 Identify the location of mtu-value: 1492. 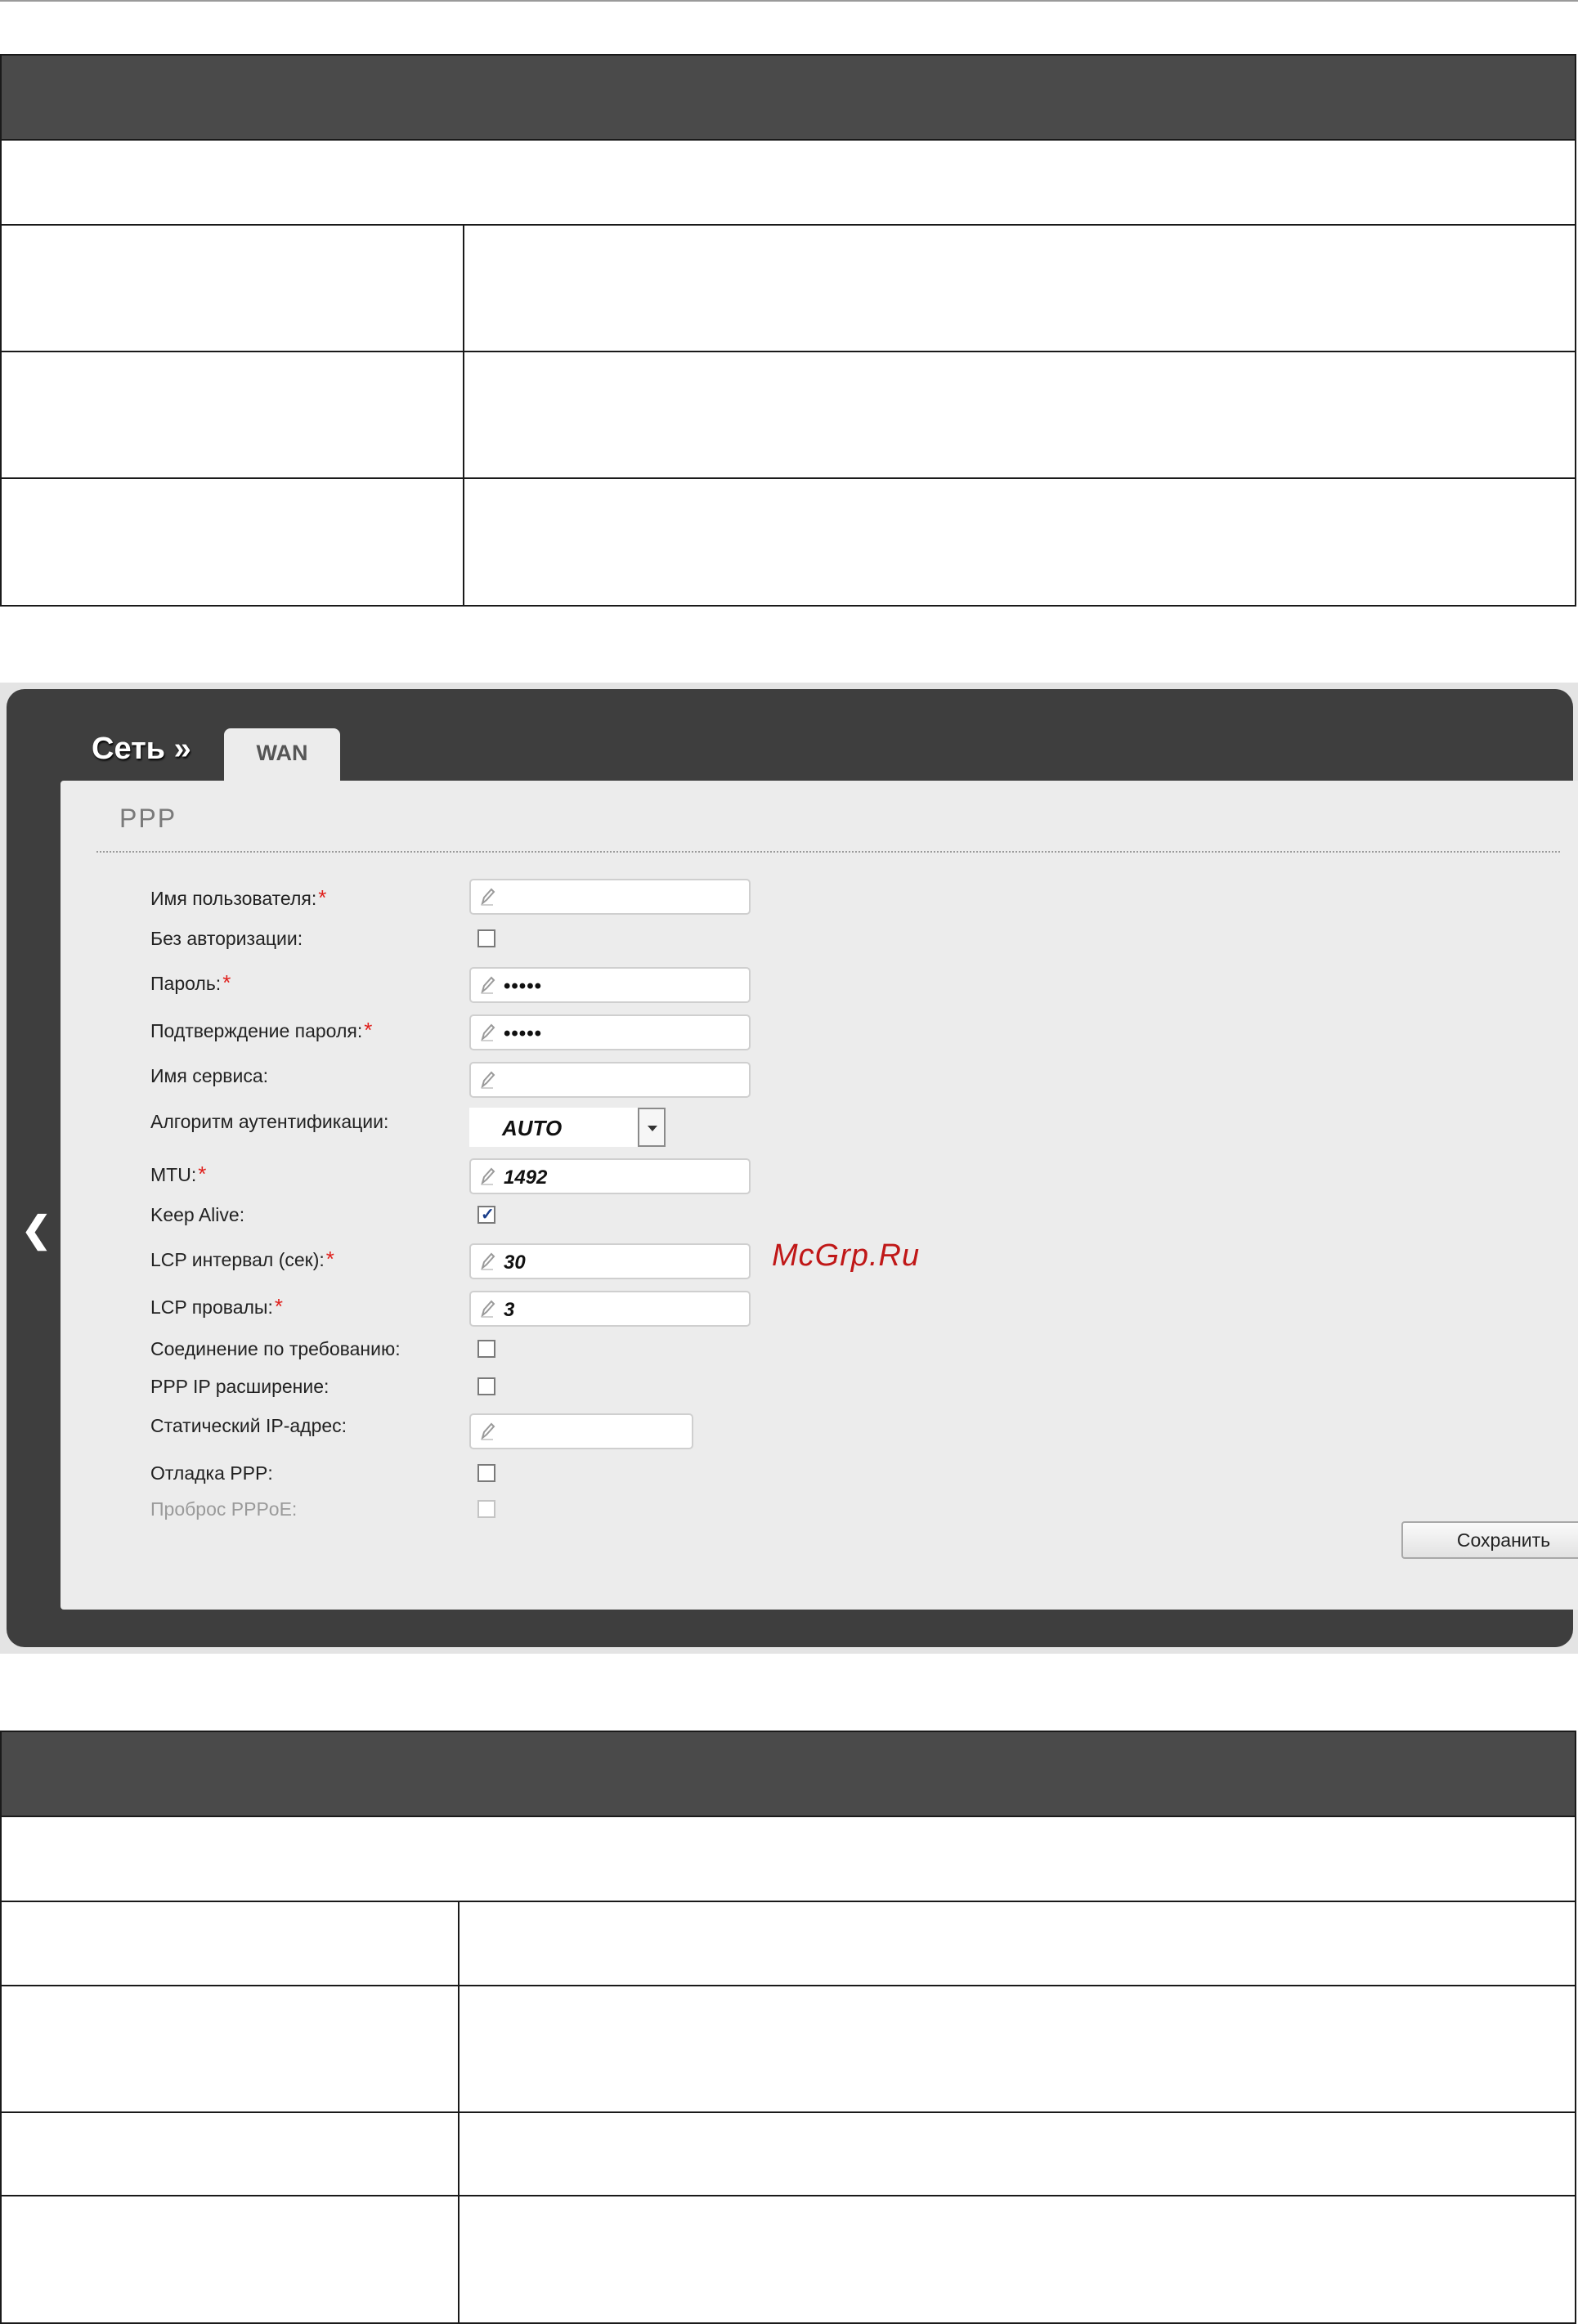
(526, 1177).